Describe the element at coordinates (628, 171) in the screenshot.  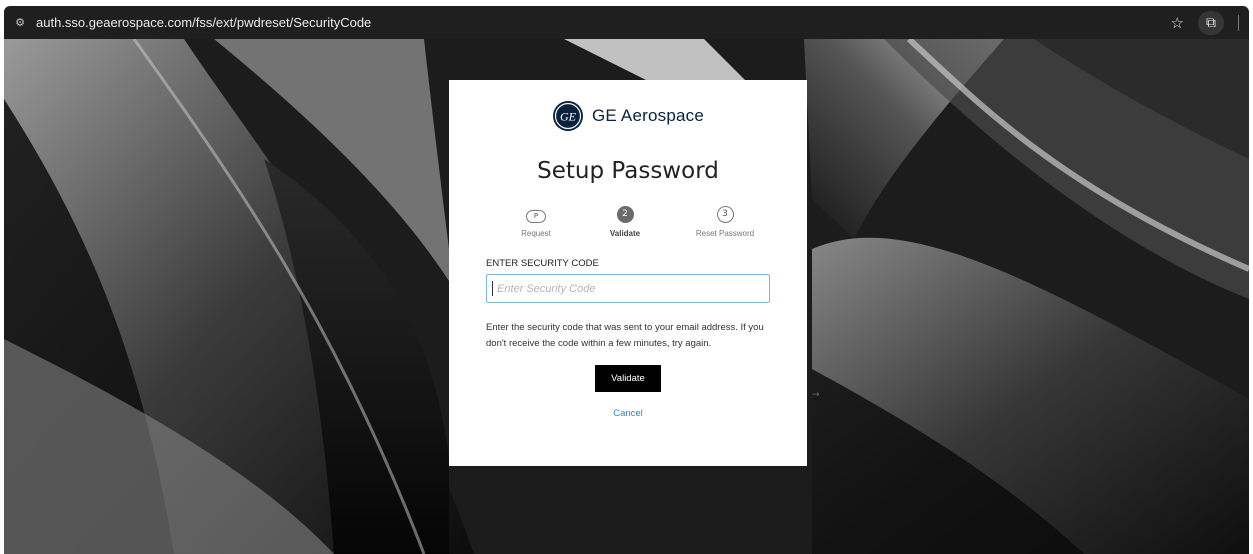
I see `page-title: Setup Password` at that location.